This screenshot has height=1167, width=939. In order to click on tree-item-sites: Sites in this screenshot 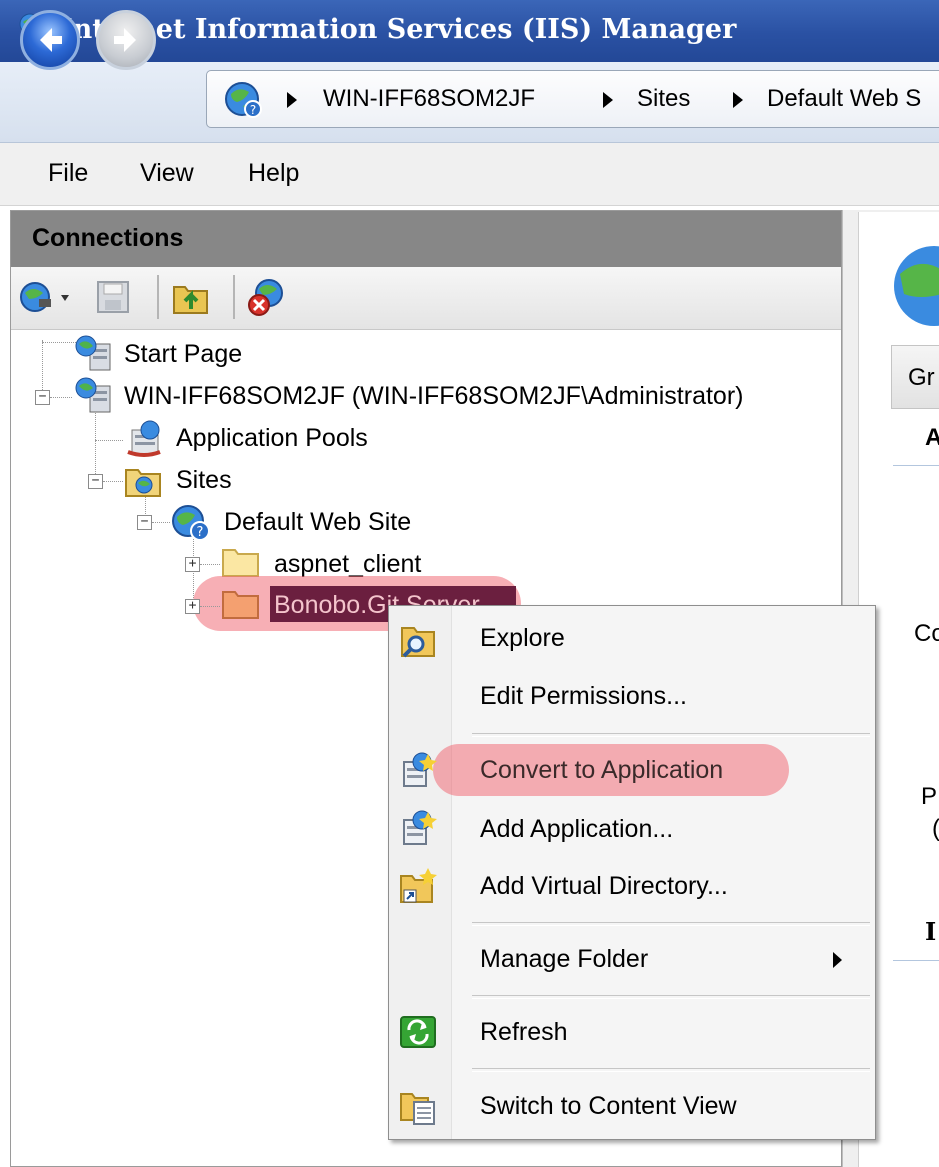, I will do `click(204, 480)`.